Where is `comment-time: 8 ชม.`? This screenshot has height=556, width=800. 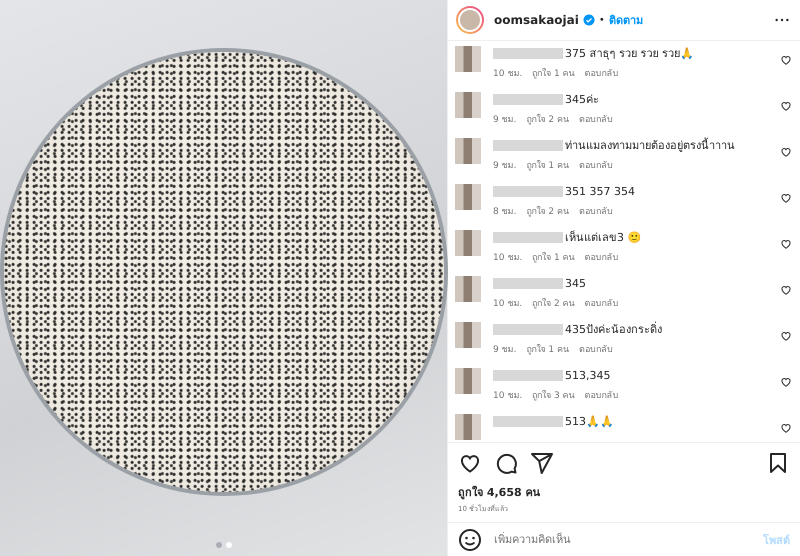
comment-time: 8 ชม. is located at coordinates (504, 212).